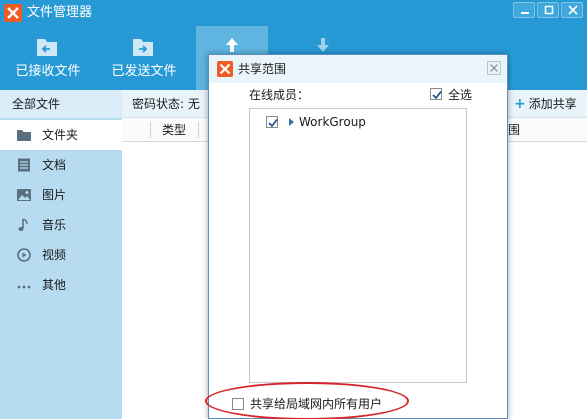 This screenshot has width=587, height=419. Describe the element at coordinates (293, 13) in the screenshot. I see `title-bar: 文件管理器` at that location.